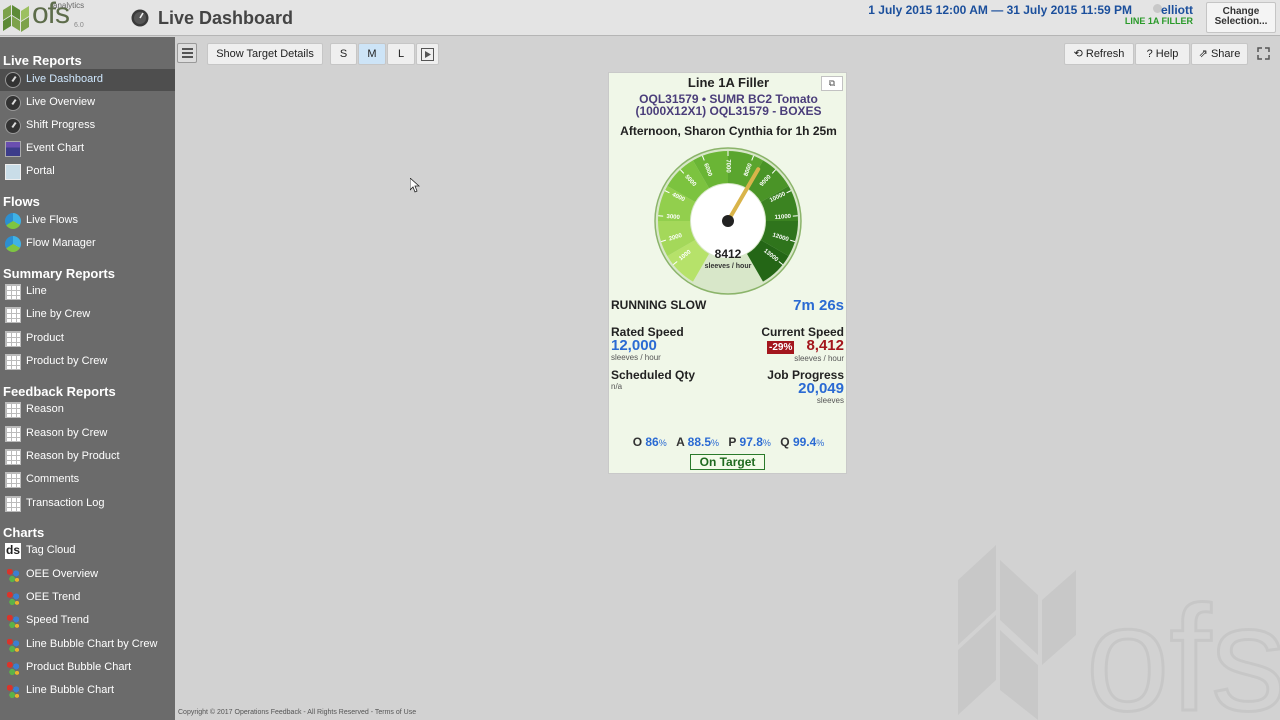 The image size is (1280, 720). What do you see at coordinates (52, 220) in the screenshot?
I see `sidebar-item-label: Live Flows` at bounding box center [52, 220].